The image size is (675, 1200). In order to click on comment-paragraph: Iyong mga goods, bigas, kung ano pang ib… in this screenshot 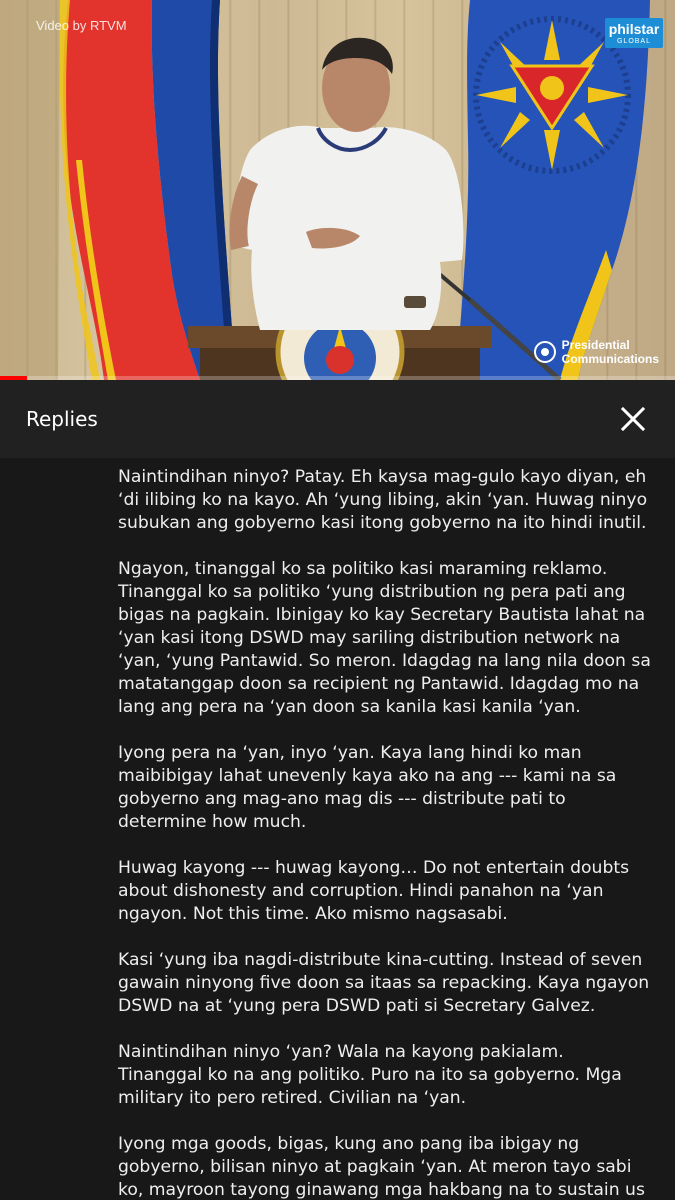, I will do `click(381, 1167)`.